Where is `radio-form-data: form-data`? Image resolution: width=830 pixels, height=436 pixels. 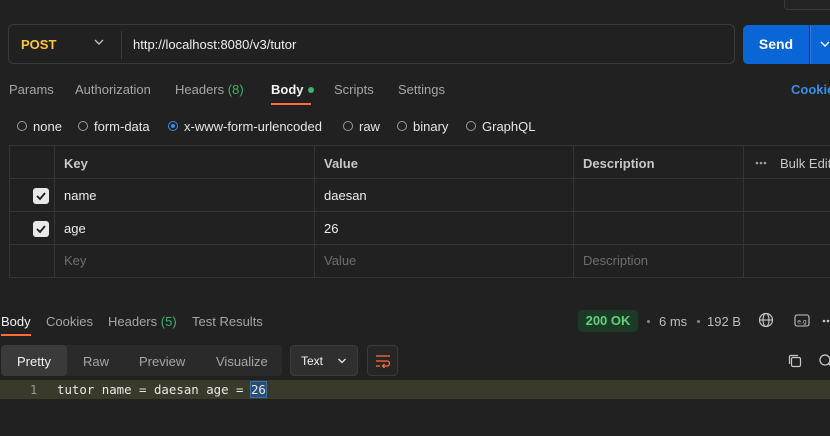
radio-form-data: form-data is located at coordinates (114, 126).